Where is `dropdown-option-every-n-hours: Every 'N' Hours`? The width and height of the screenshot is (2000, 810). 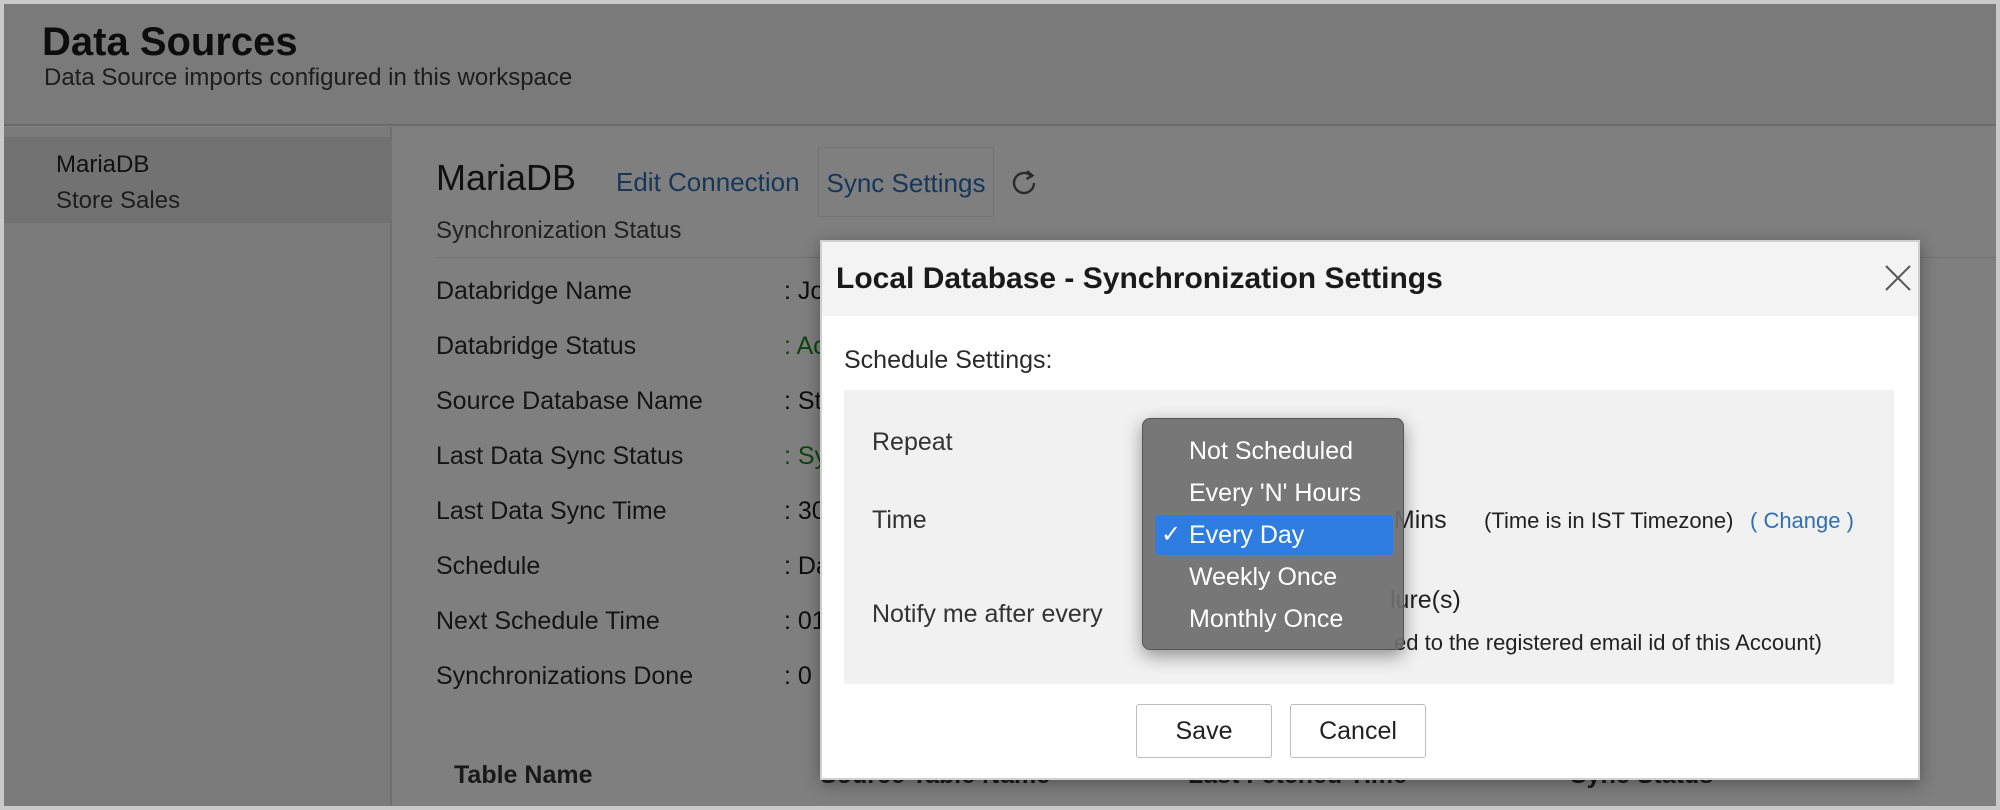 dropdown-option-every-n-hours: Every 'N' Hours is located at coordinates (1274, 493).